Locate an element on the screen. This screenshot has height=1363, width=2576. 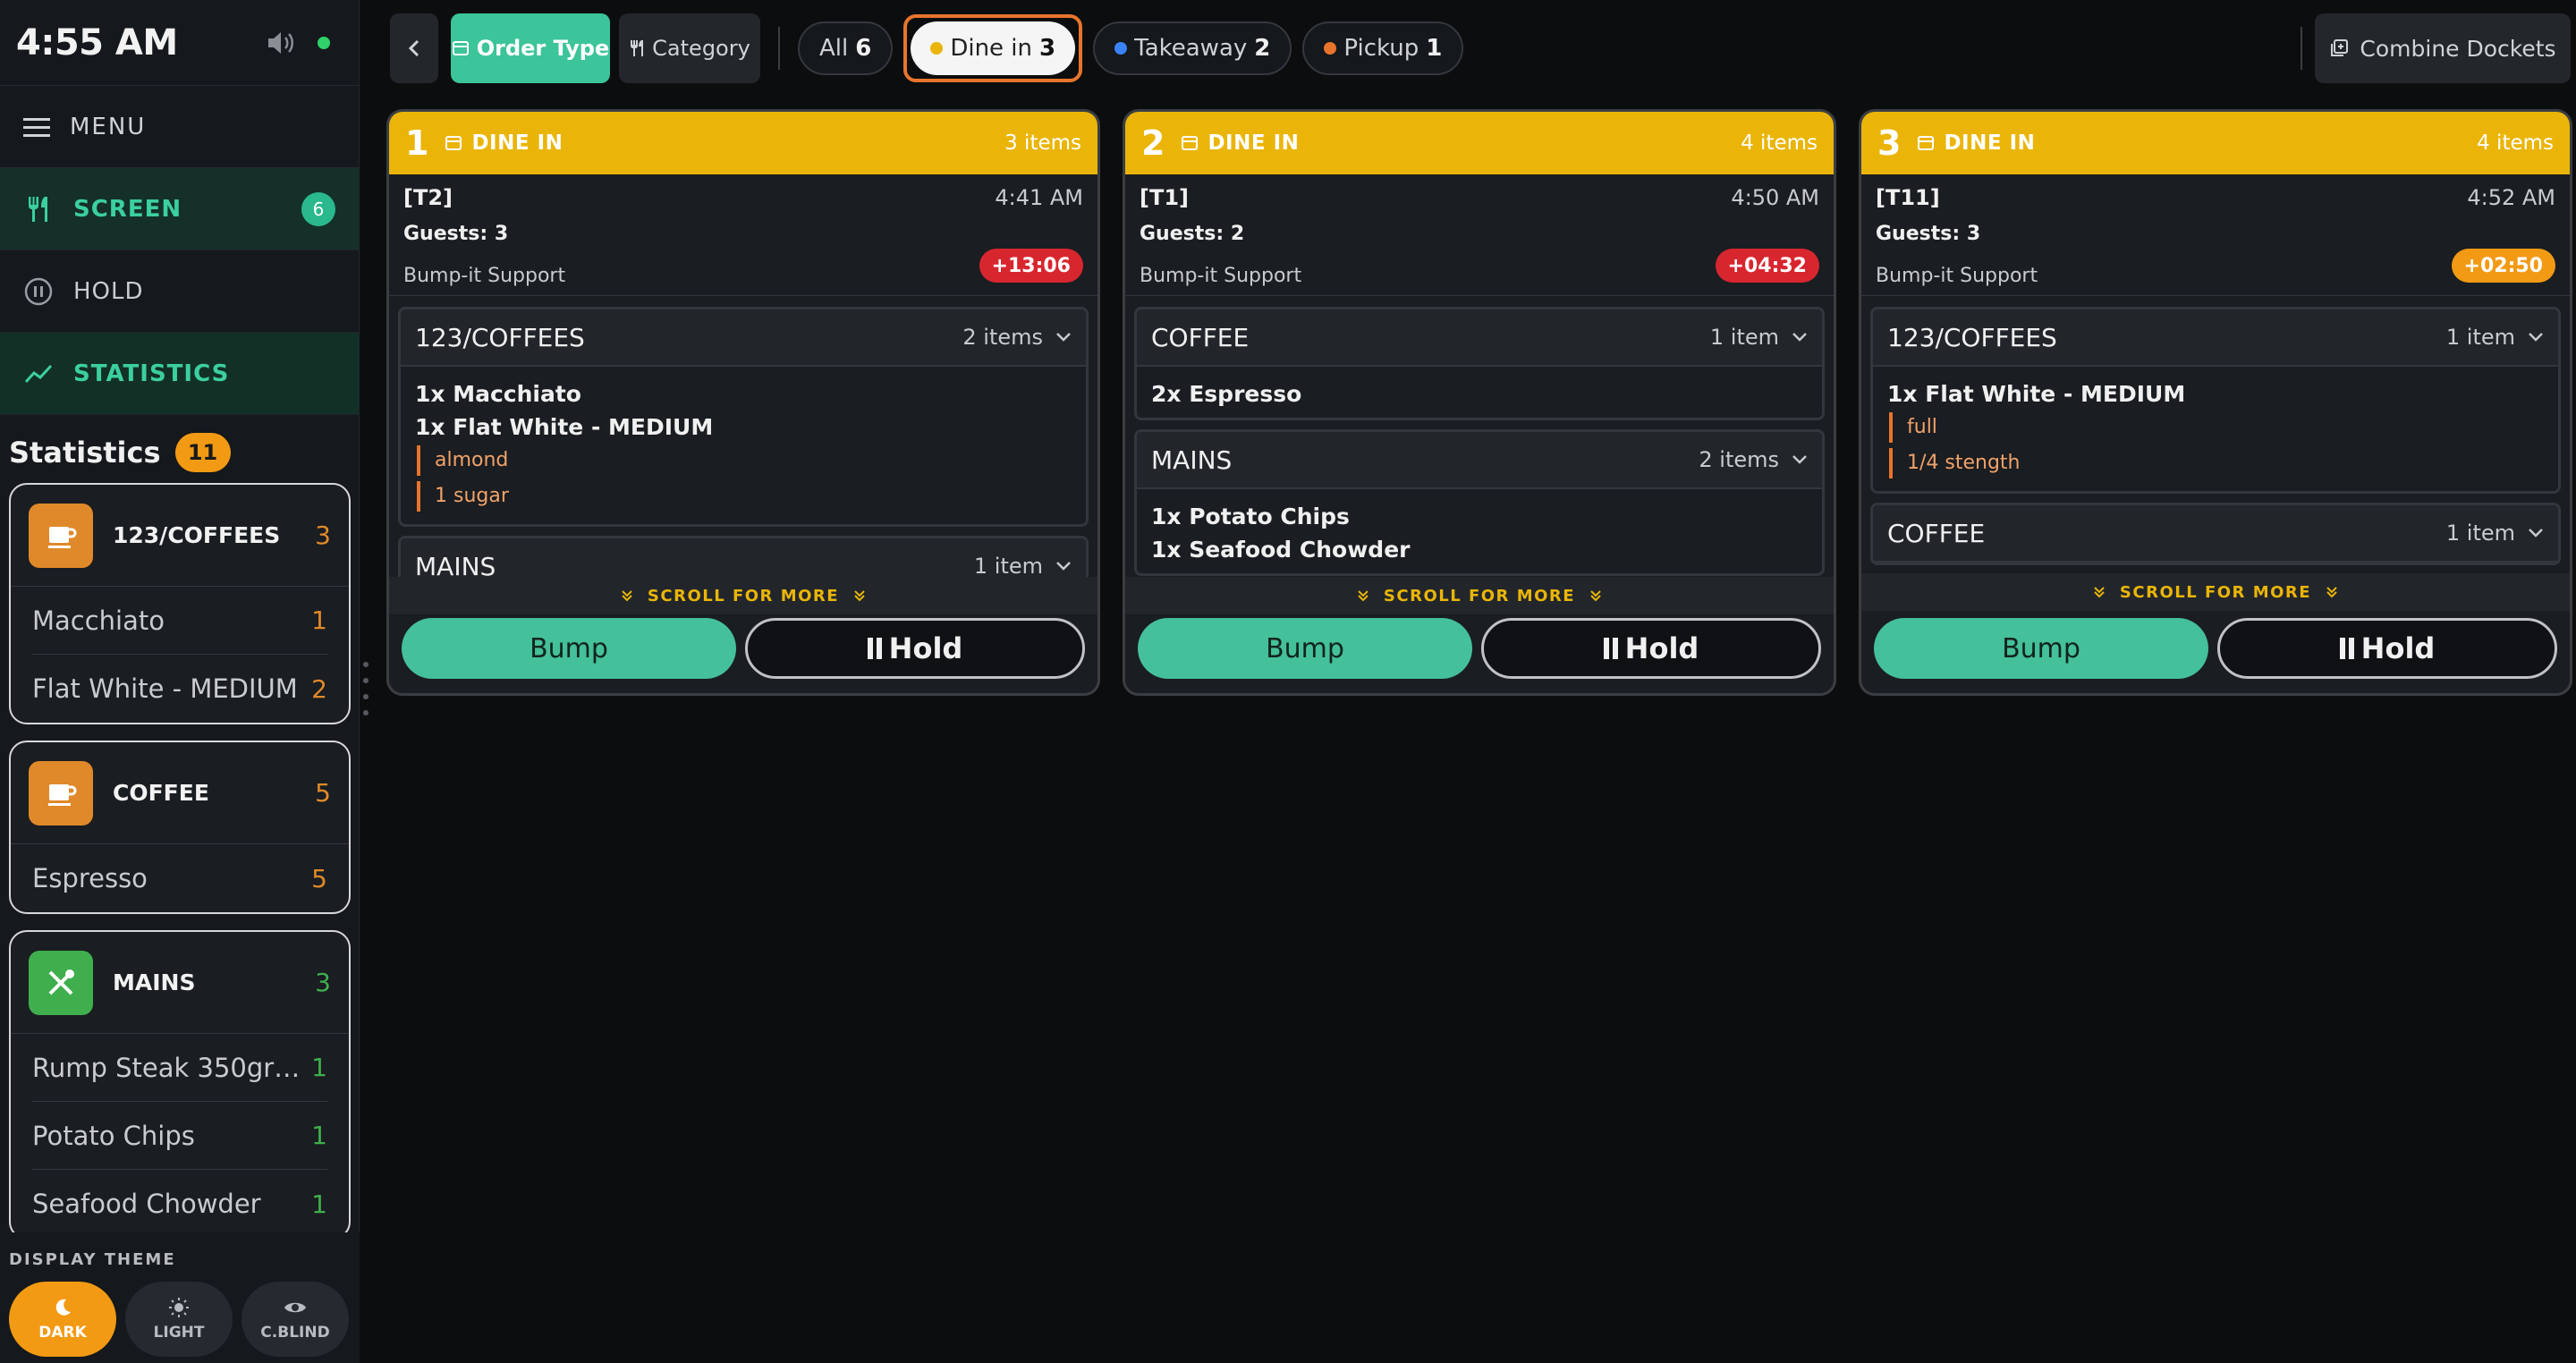
theme-dark-button: DARK is located at coordinates (62, 1319).